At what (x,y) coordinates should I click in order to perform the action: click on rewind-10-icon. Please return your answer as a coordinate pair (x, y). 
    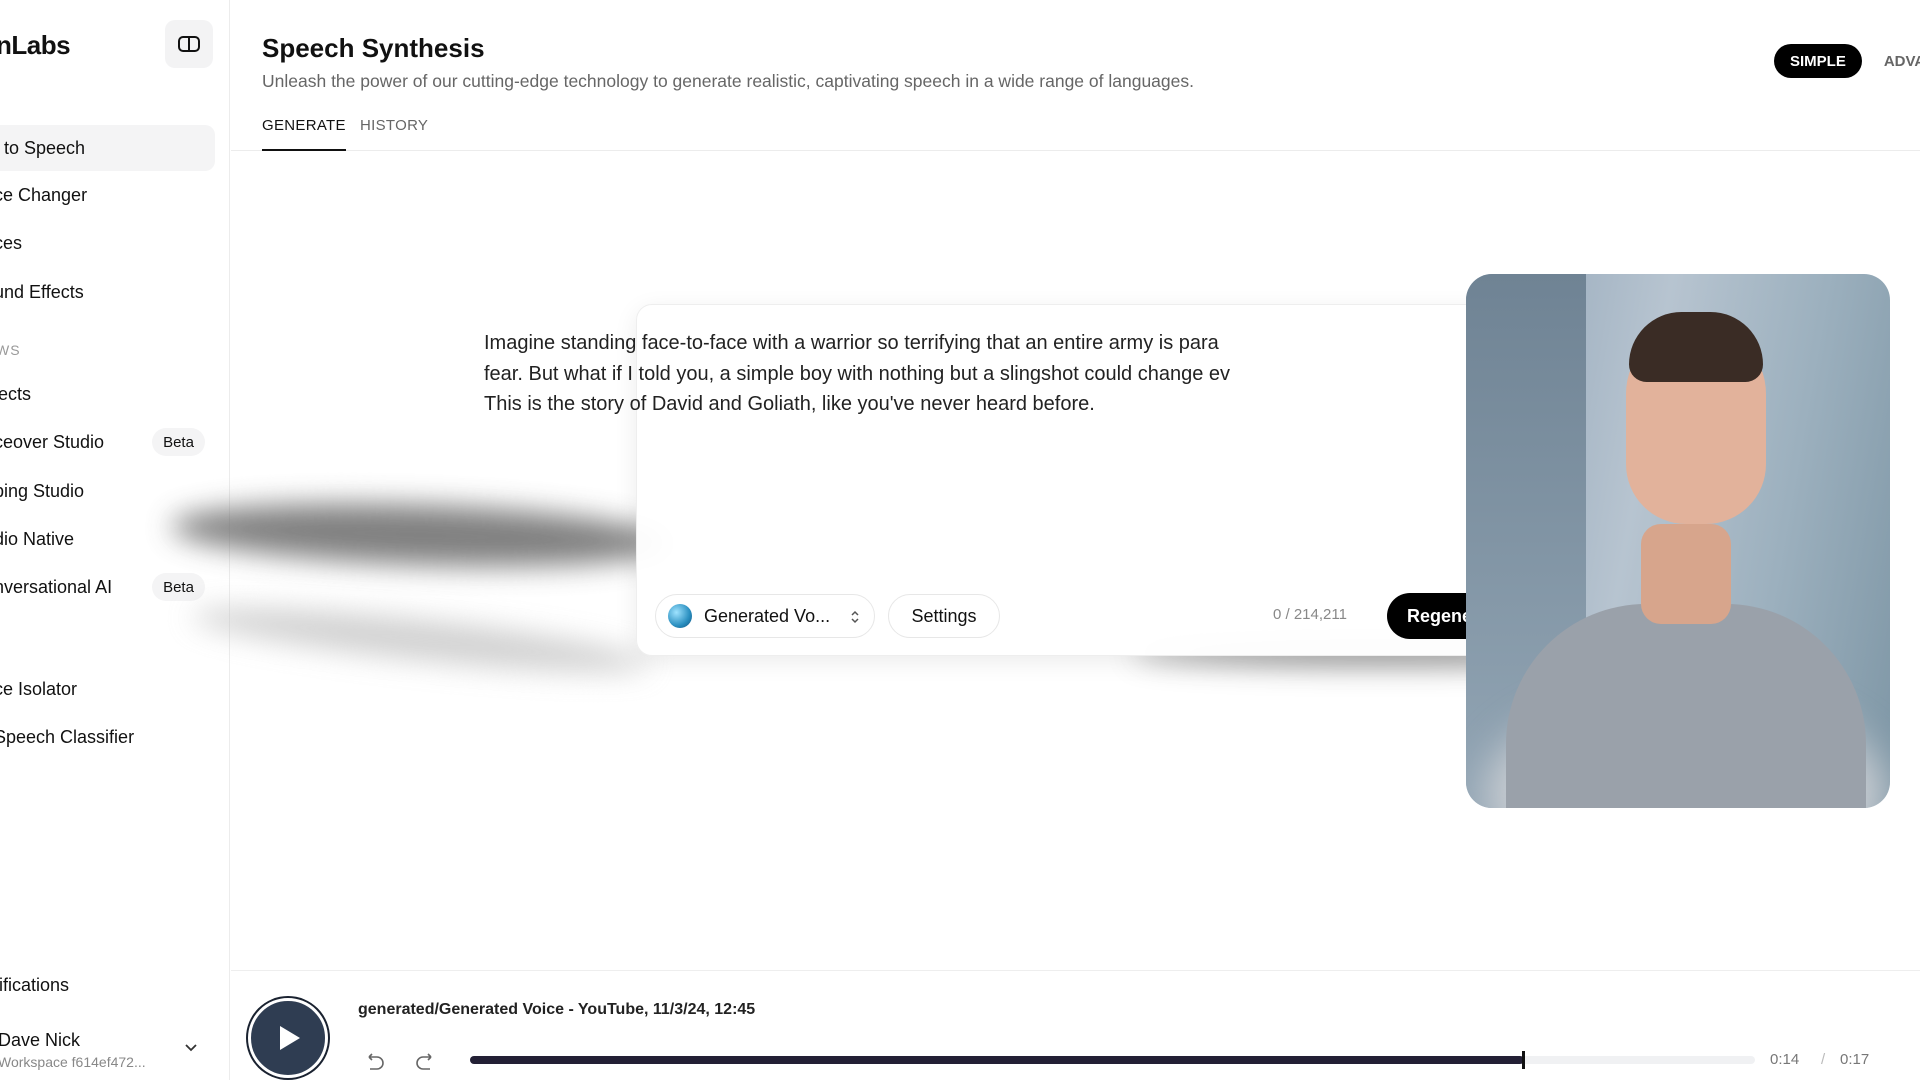
    Looking at the image, I should click on (374, 1064).